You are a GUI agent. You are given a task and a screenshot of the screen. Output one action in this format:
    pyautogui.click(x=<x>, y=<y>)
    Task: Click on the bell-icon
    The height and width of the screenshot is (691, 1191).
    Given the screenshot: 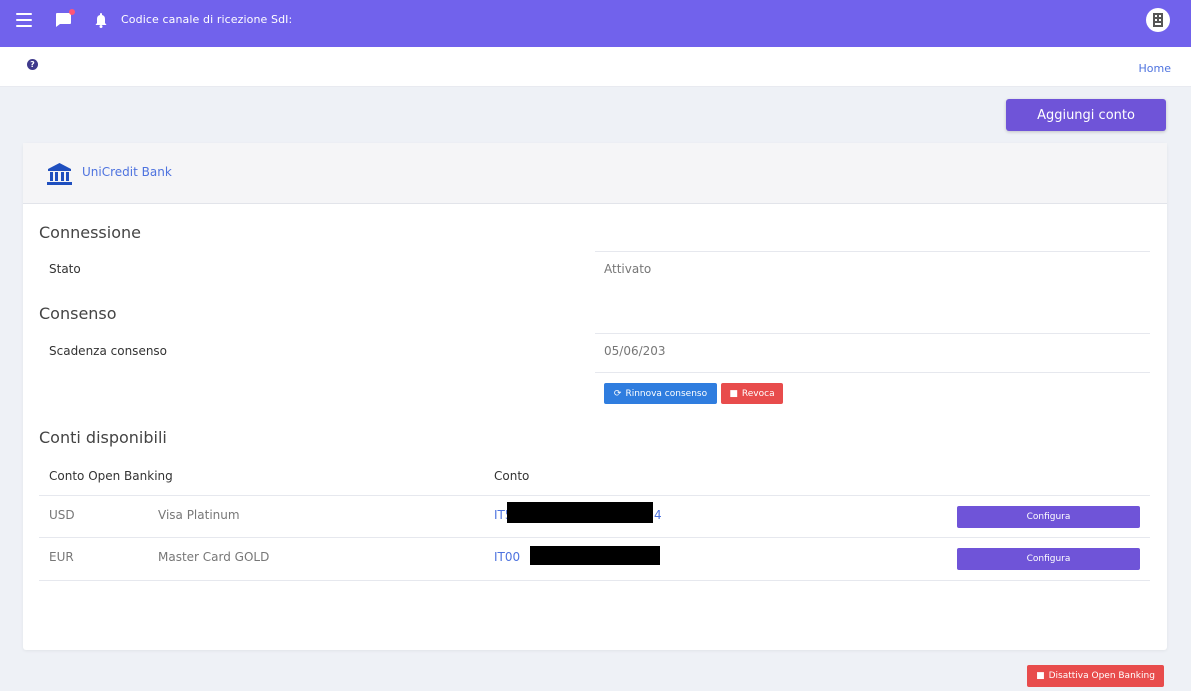 What is the action you would take?
    pyautogui.click(x=101, y=20)
    